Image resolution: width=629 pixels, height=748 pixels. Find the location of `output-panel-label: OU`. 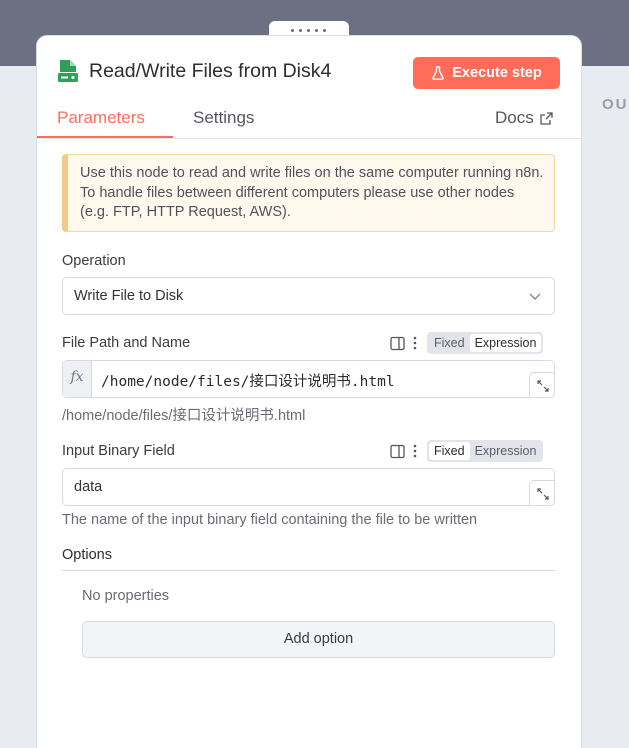

output-panel-label: OU is located at coordinates (615, 104).